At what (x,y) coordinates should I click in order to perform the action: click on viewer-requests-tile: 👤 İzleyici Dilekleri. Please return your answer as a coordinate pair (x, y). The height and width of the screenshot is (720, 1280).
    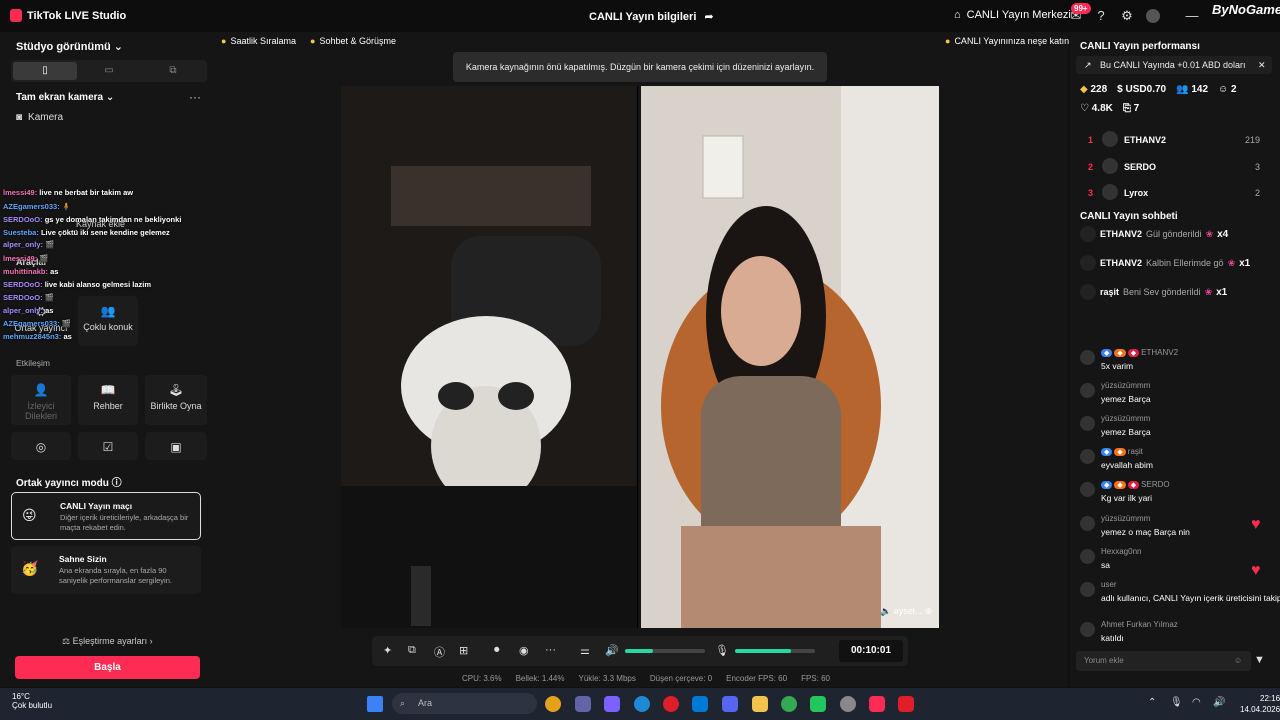
    Looking at the image, I should click on (41, 400).